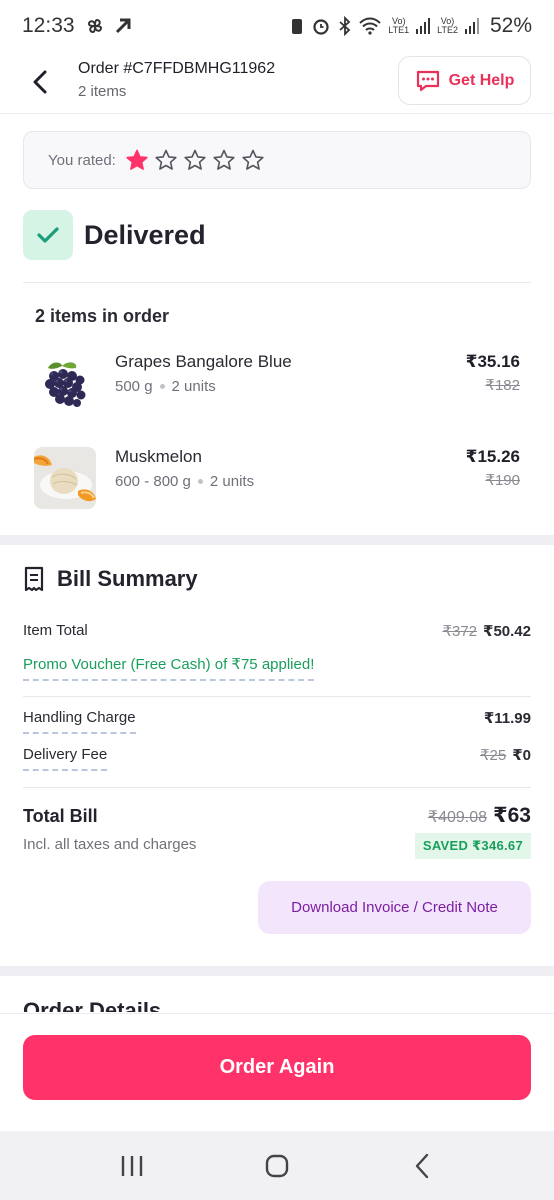 This screenshot has width=554, height=1200. Describe the element at coordinates (277, 721) in the screenshot. I see `handling-charge-row: Handling Charge ₹11.99` at that location.